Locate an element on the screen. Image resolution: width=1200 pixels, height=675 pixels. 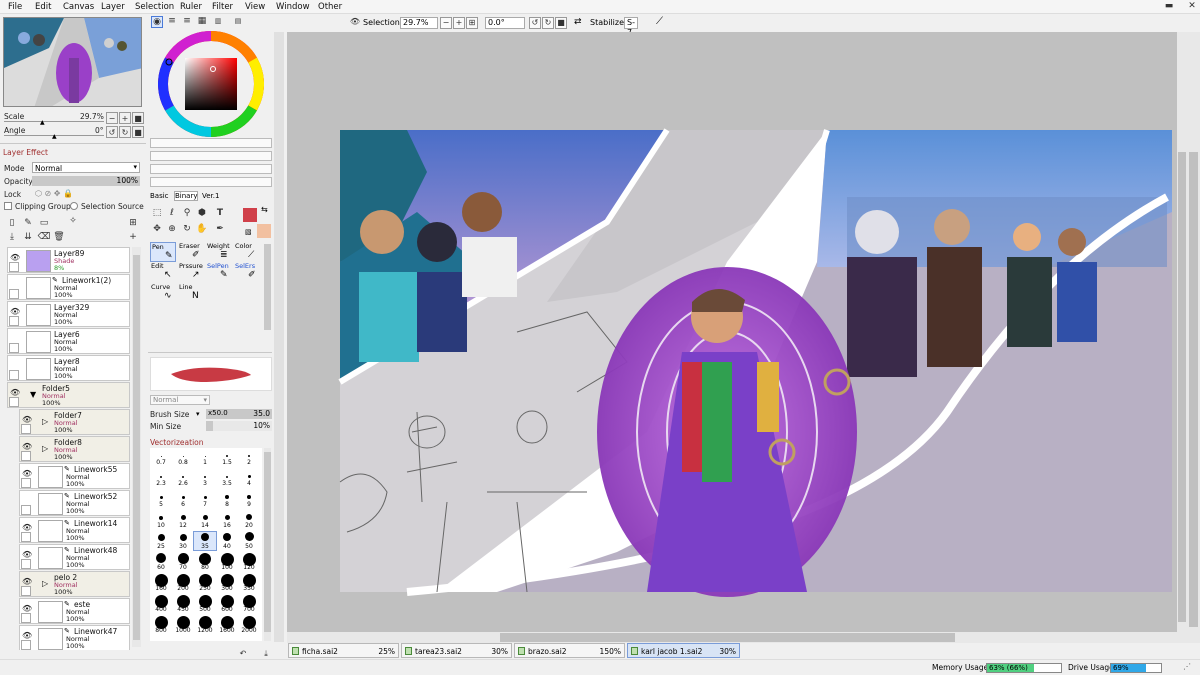
new-linework-icon: ✎ is located at coordinates (28, 223).